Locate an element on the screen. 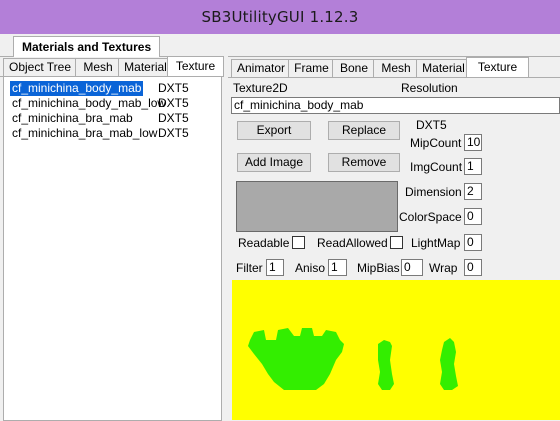  readallowed-checkbox is located at coordinates (396, 242).